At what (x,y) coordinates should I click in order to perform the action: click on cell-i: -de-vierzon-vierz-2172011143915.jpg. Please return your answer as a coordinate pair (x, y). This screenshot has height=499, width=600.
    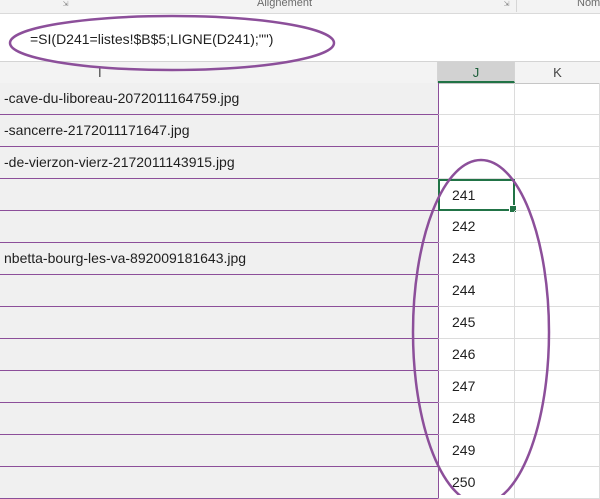
    Looking at the image, I should click on (219, 163).